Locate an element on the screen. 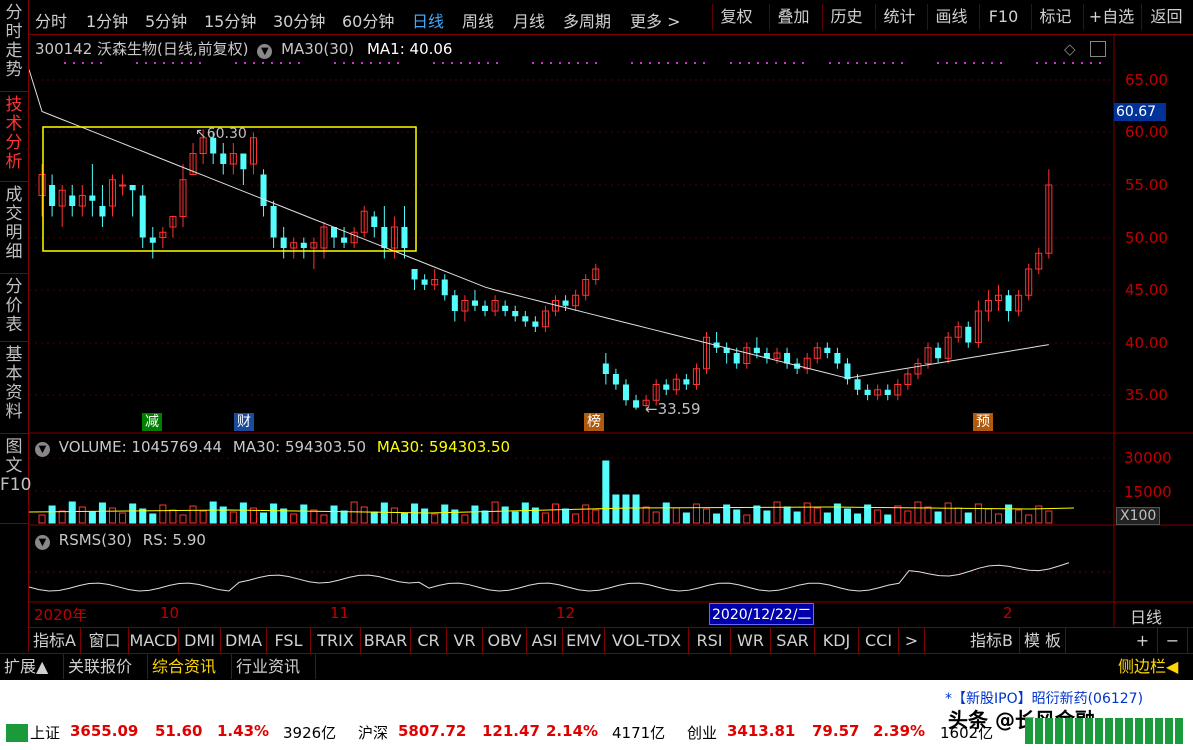 The width and height of the screenshot is (1193, 750). indicator-tab-14: RSI is located at coordinates (710, 641).